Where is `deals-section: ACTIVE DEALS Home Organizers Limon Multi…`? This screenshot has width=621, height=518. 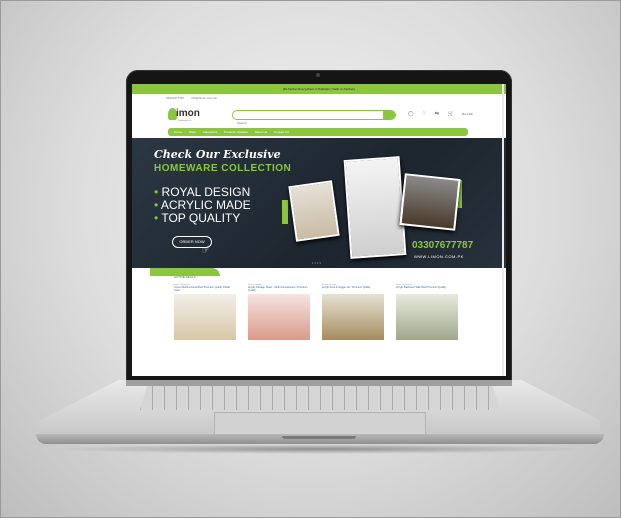 deals-section: ACTIVE DEALS Home Organizers Limon Multi… is located at coordinates (319, 304).